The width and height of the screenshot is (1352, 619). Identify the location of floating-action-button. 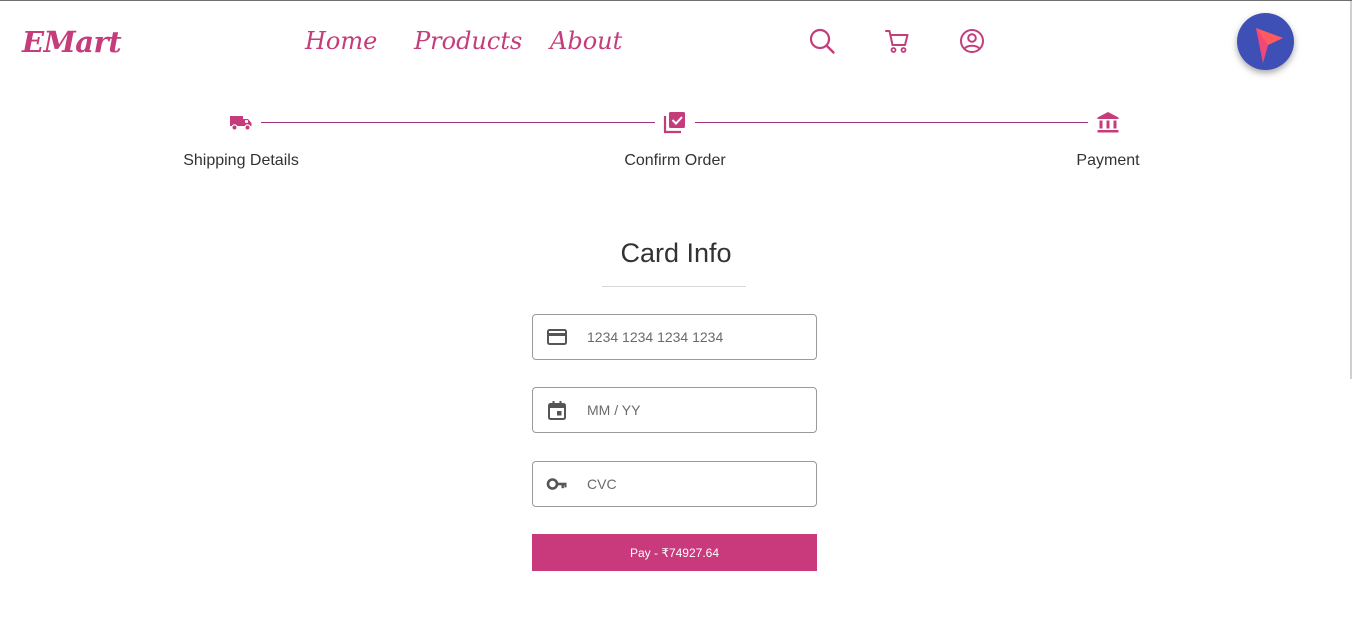
(1265, 41).